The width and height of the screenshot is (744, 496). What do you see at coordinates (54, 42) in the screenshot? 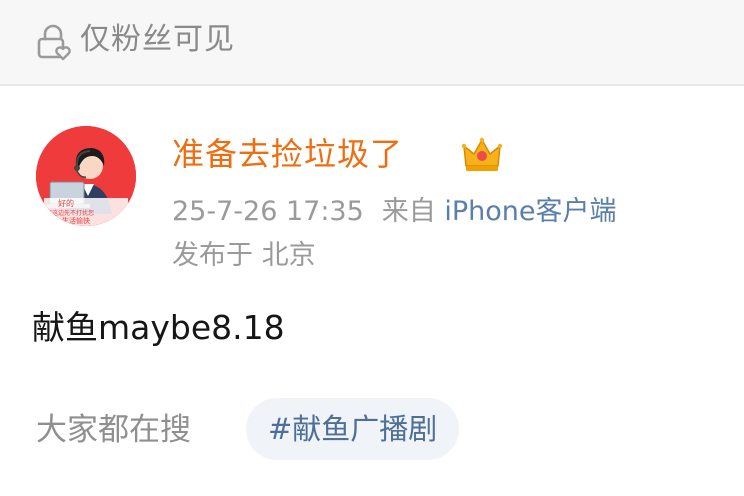
I see `lock-heart-icon` at bounding box center [54, 42].